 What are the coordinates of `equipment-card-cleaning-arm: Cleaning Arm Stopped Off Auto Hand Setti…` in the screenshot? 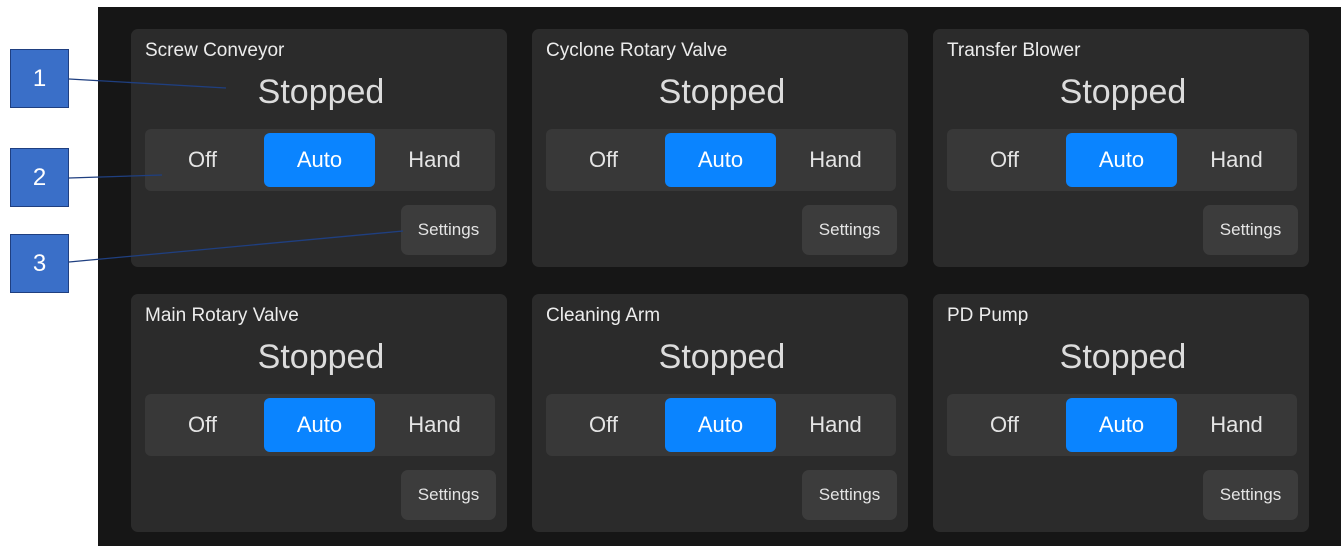 It's located at (720, 413).